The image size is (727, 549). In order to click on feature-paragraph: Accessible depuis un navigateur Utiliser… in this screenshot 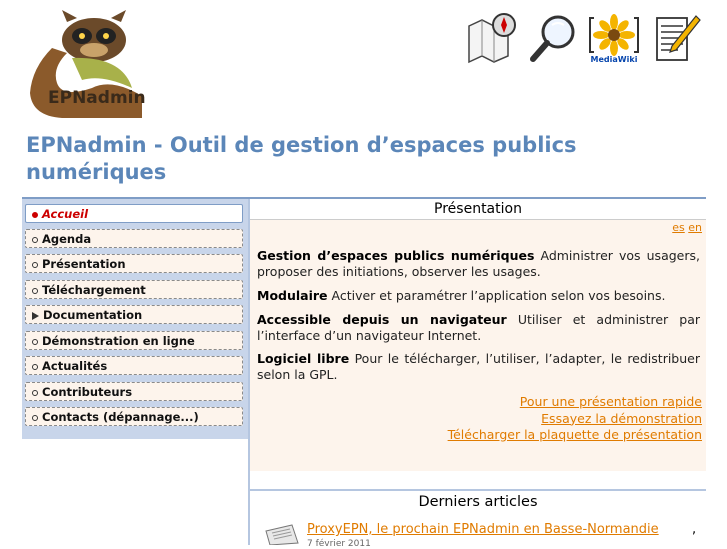, I will do `click(478, 328)`.